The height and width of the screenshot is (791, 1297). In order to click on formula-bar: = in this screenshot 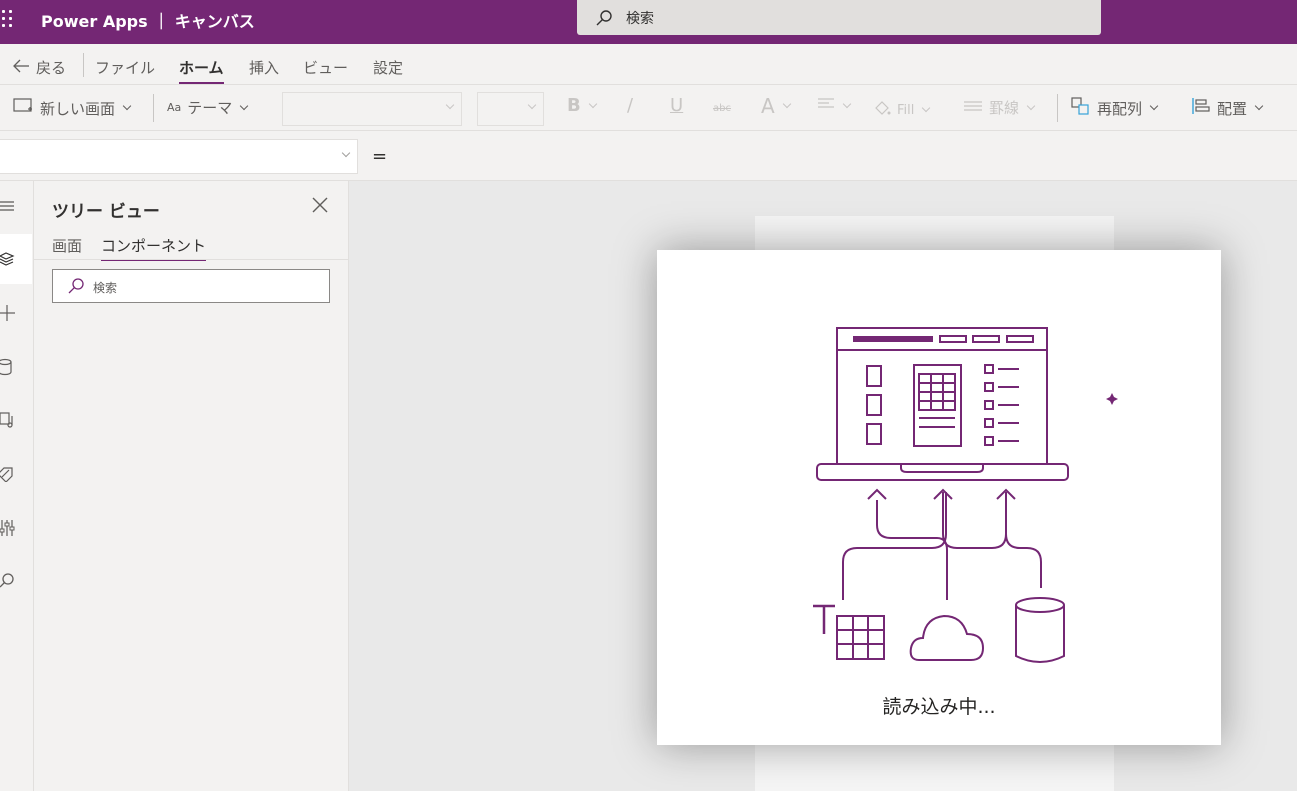, I will do `click(648, 156)`.